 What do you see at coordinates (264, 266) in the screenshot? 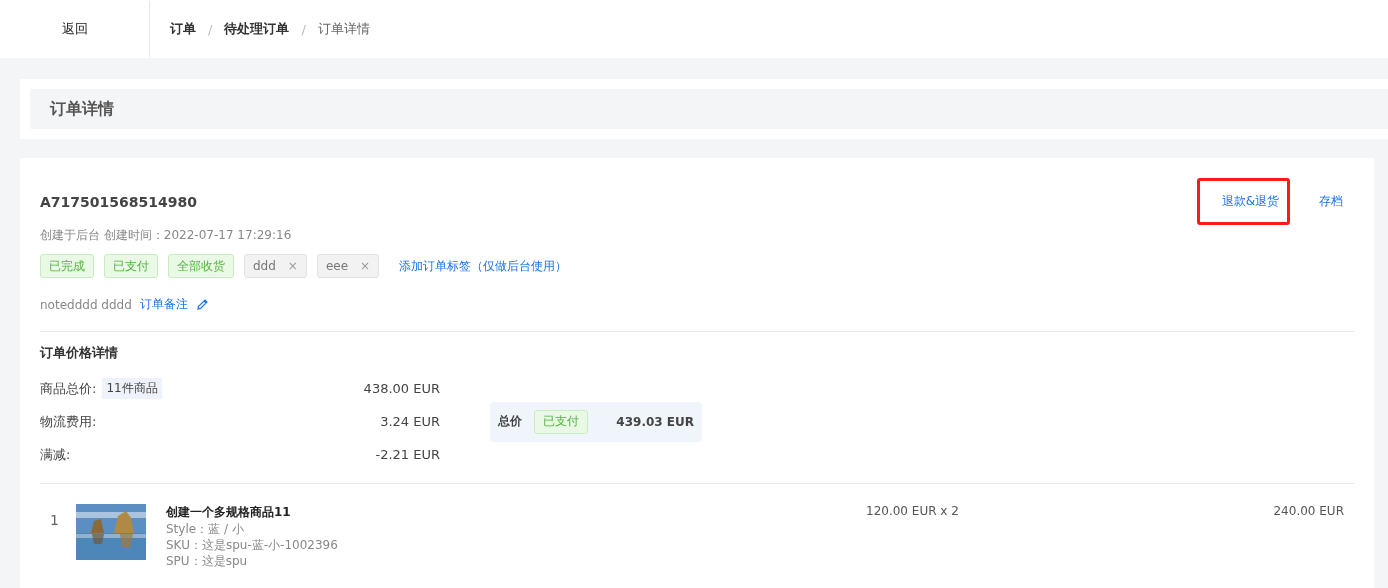
I see `tag-label: ddd` at bounding box center [264, 266].